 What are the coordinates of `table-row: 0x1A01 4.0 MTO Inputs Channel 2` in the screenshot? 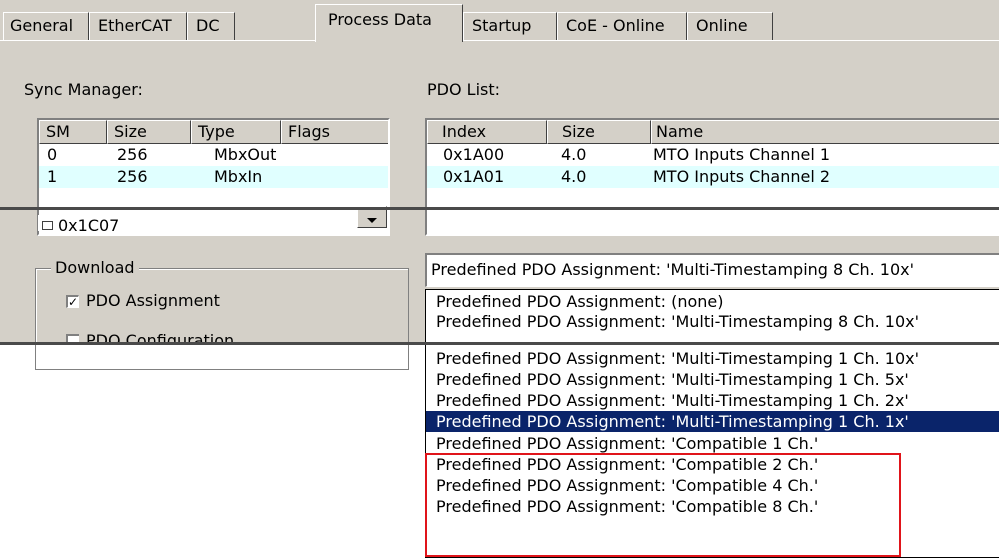 It's located at (713, 177).